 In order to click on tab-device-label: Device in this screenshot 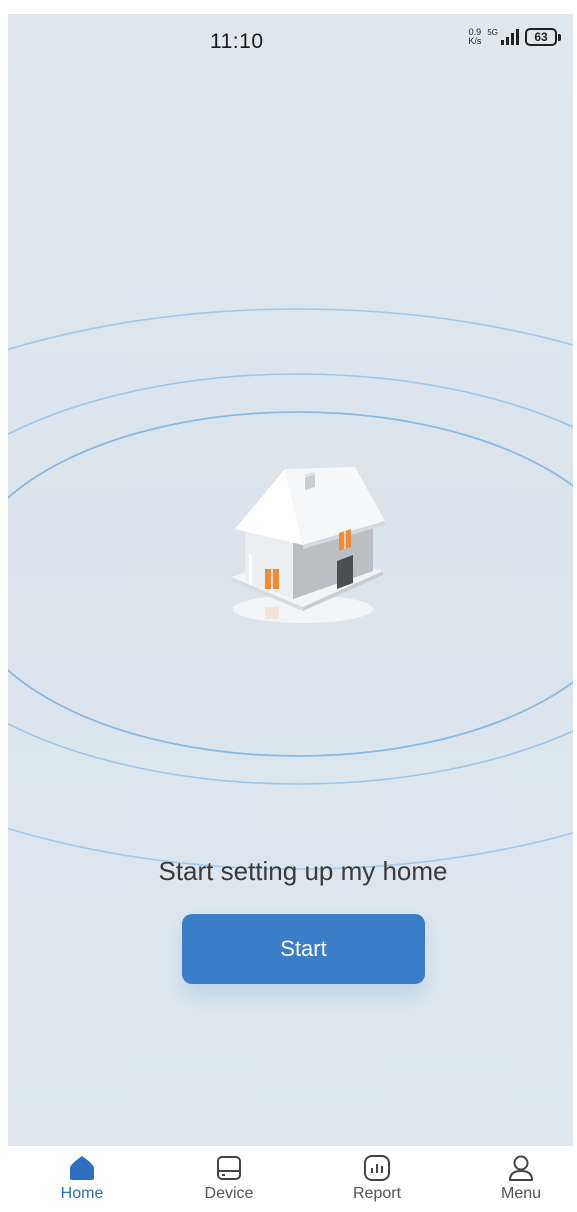, I will do `click(229, 1193)`.